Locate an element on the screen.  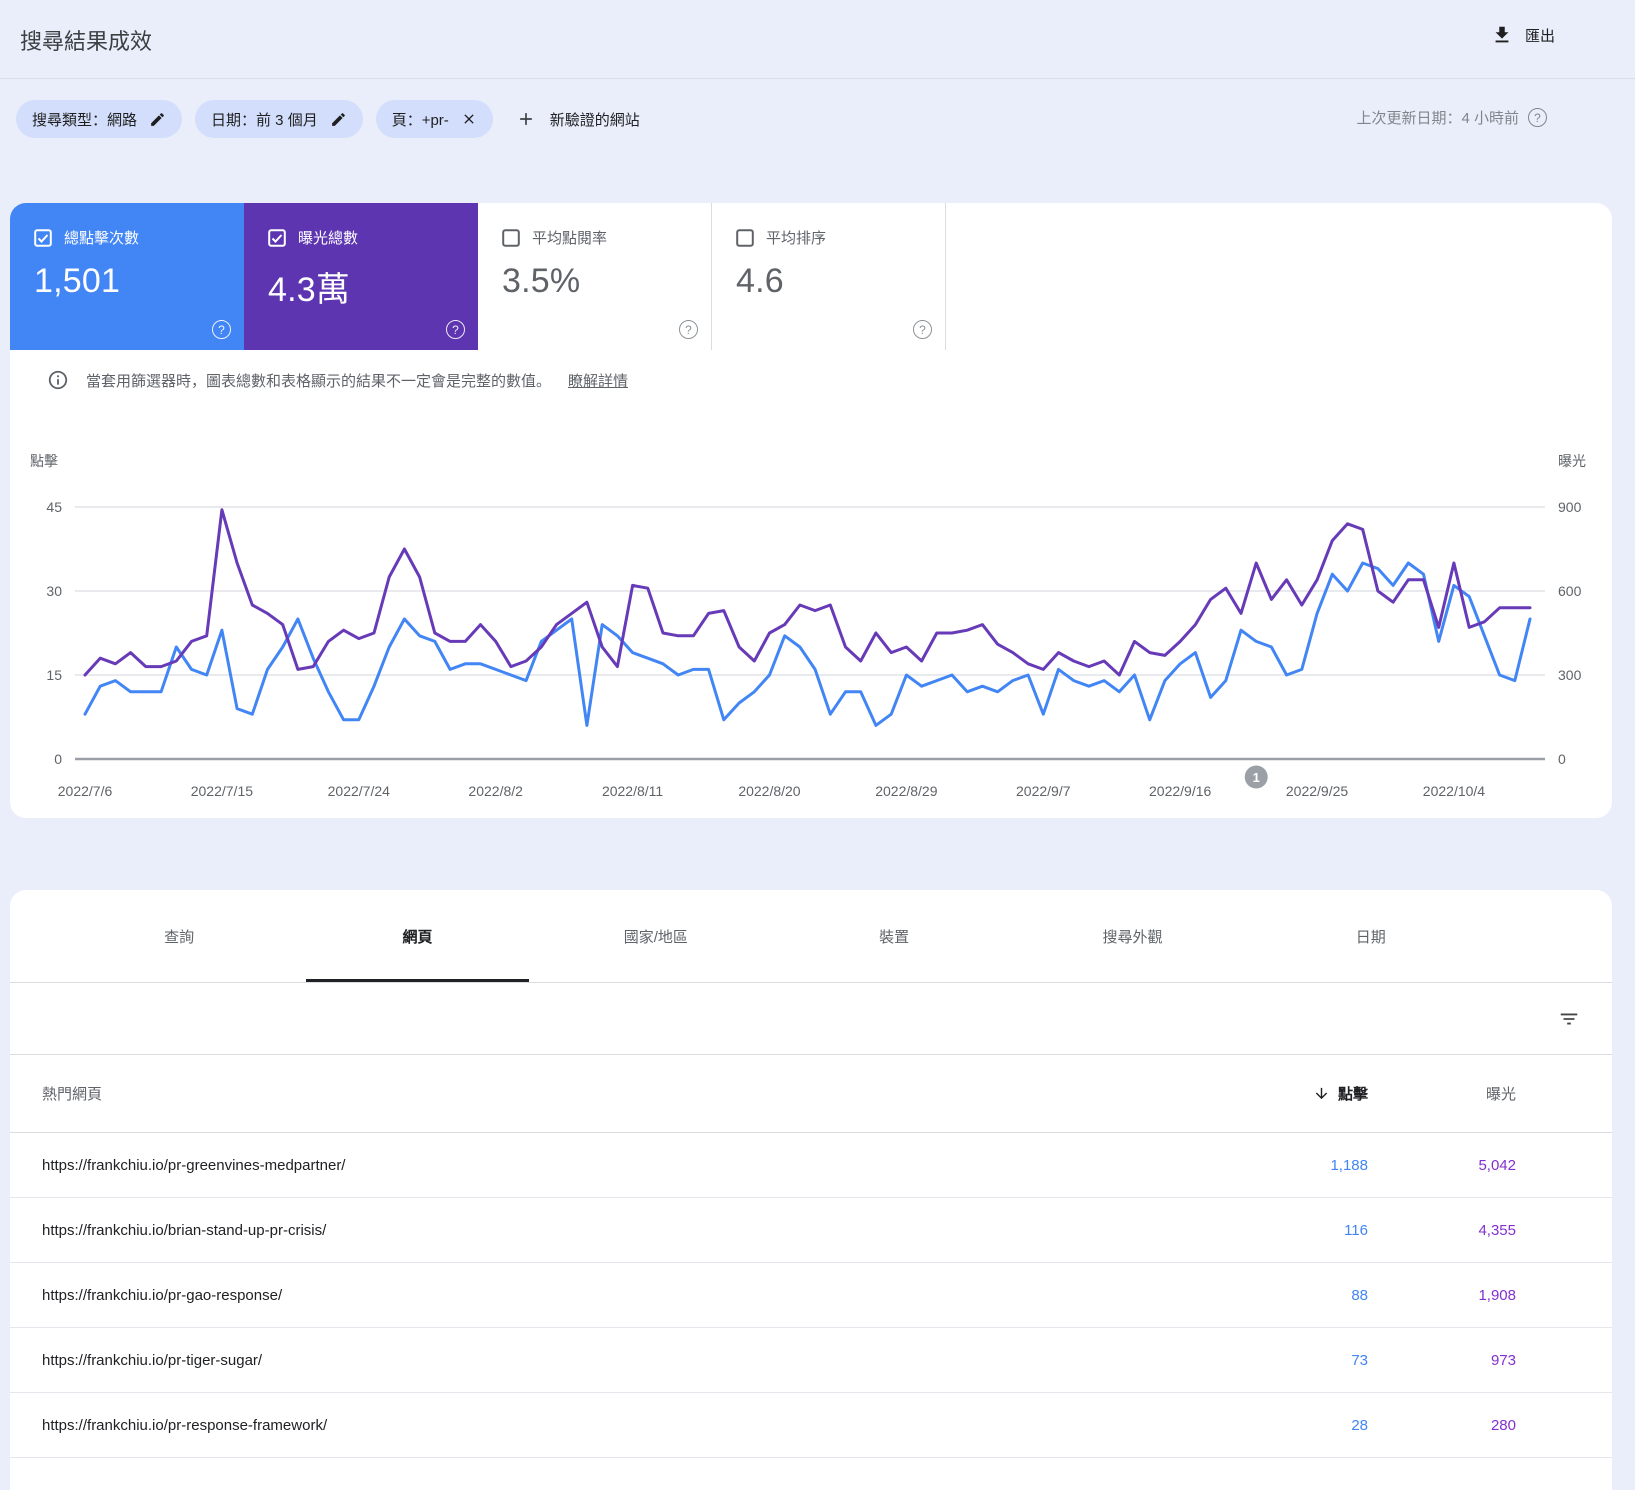
table-header-row: 熱門網頁 點擊 曝光 is located at coordinates (811, 1094).